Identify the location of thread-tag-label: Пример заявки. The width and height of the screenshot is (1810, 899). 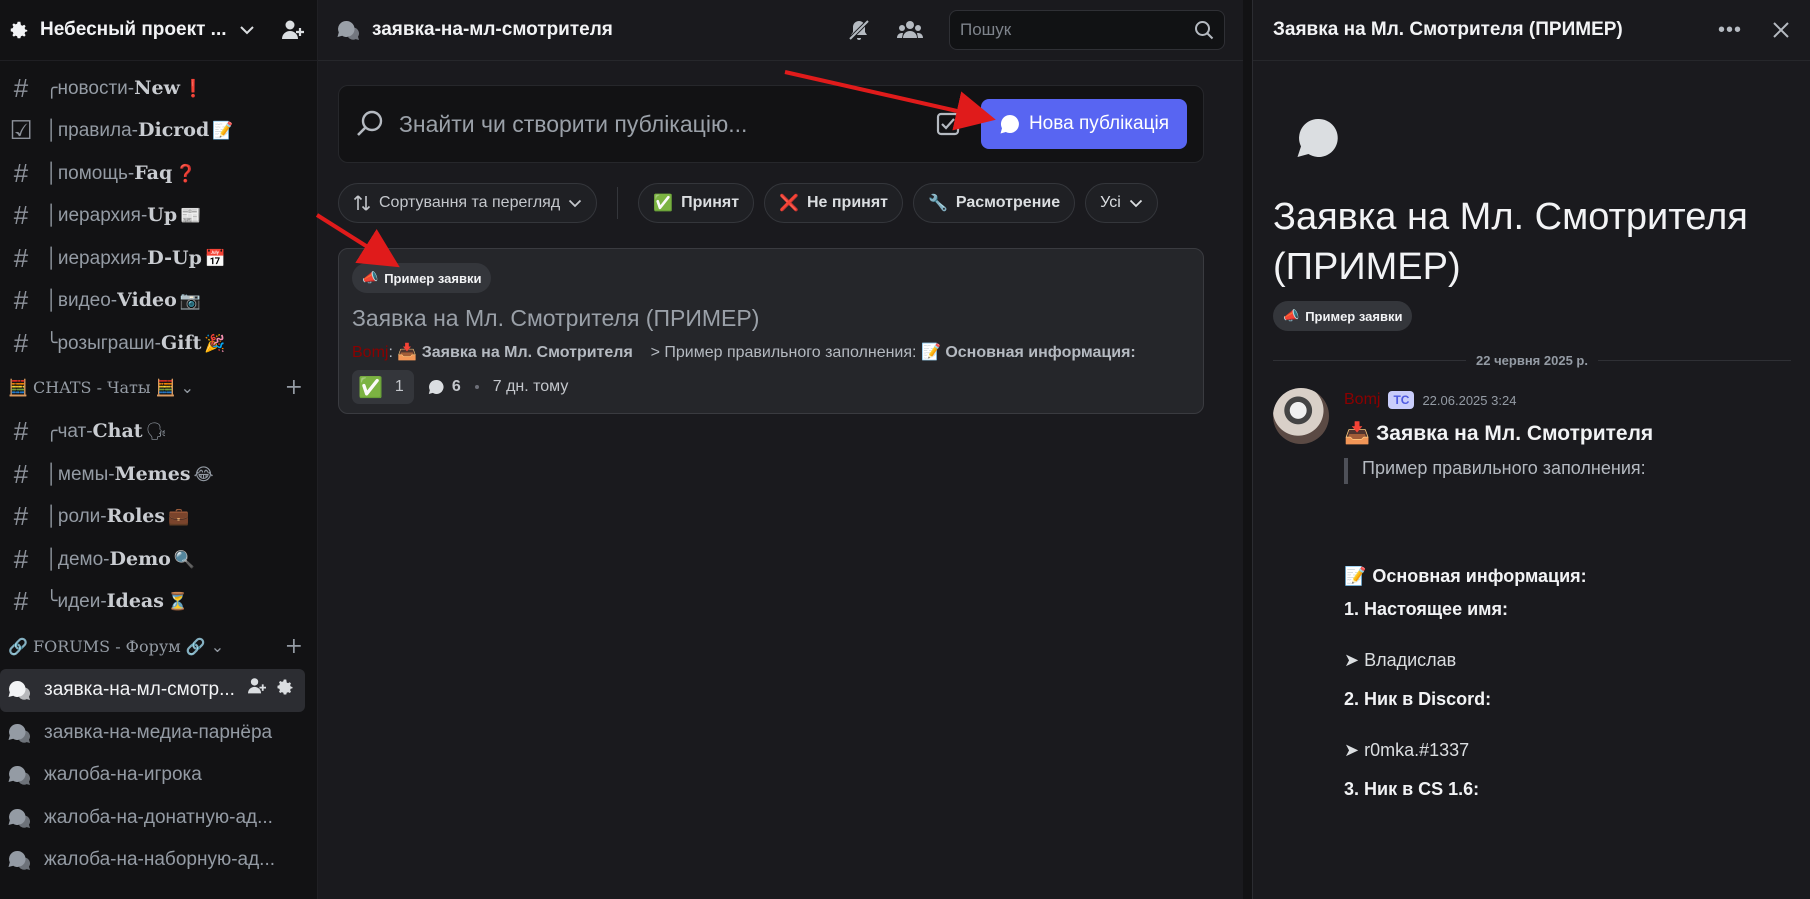
(1354, 316).